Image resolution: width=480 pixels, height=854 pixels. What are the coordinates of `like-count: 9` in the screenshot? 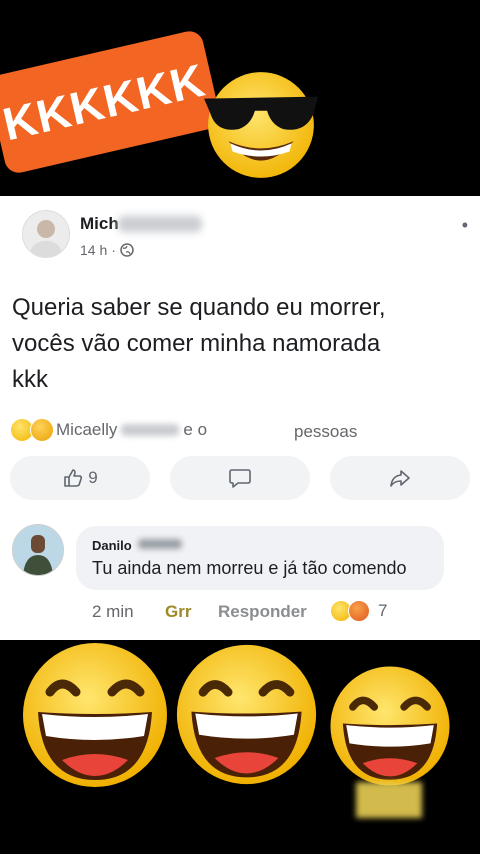 It's located at (93, 477).